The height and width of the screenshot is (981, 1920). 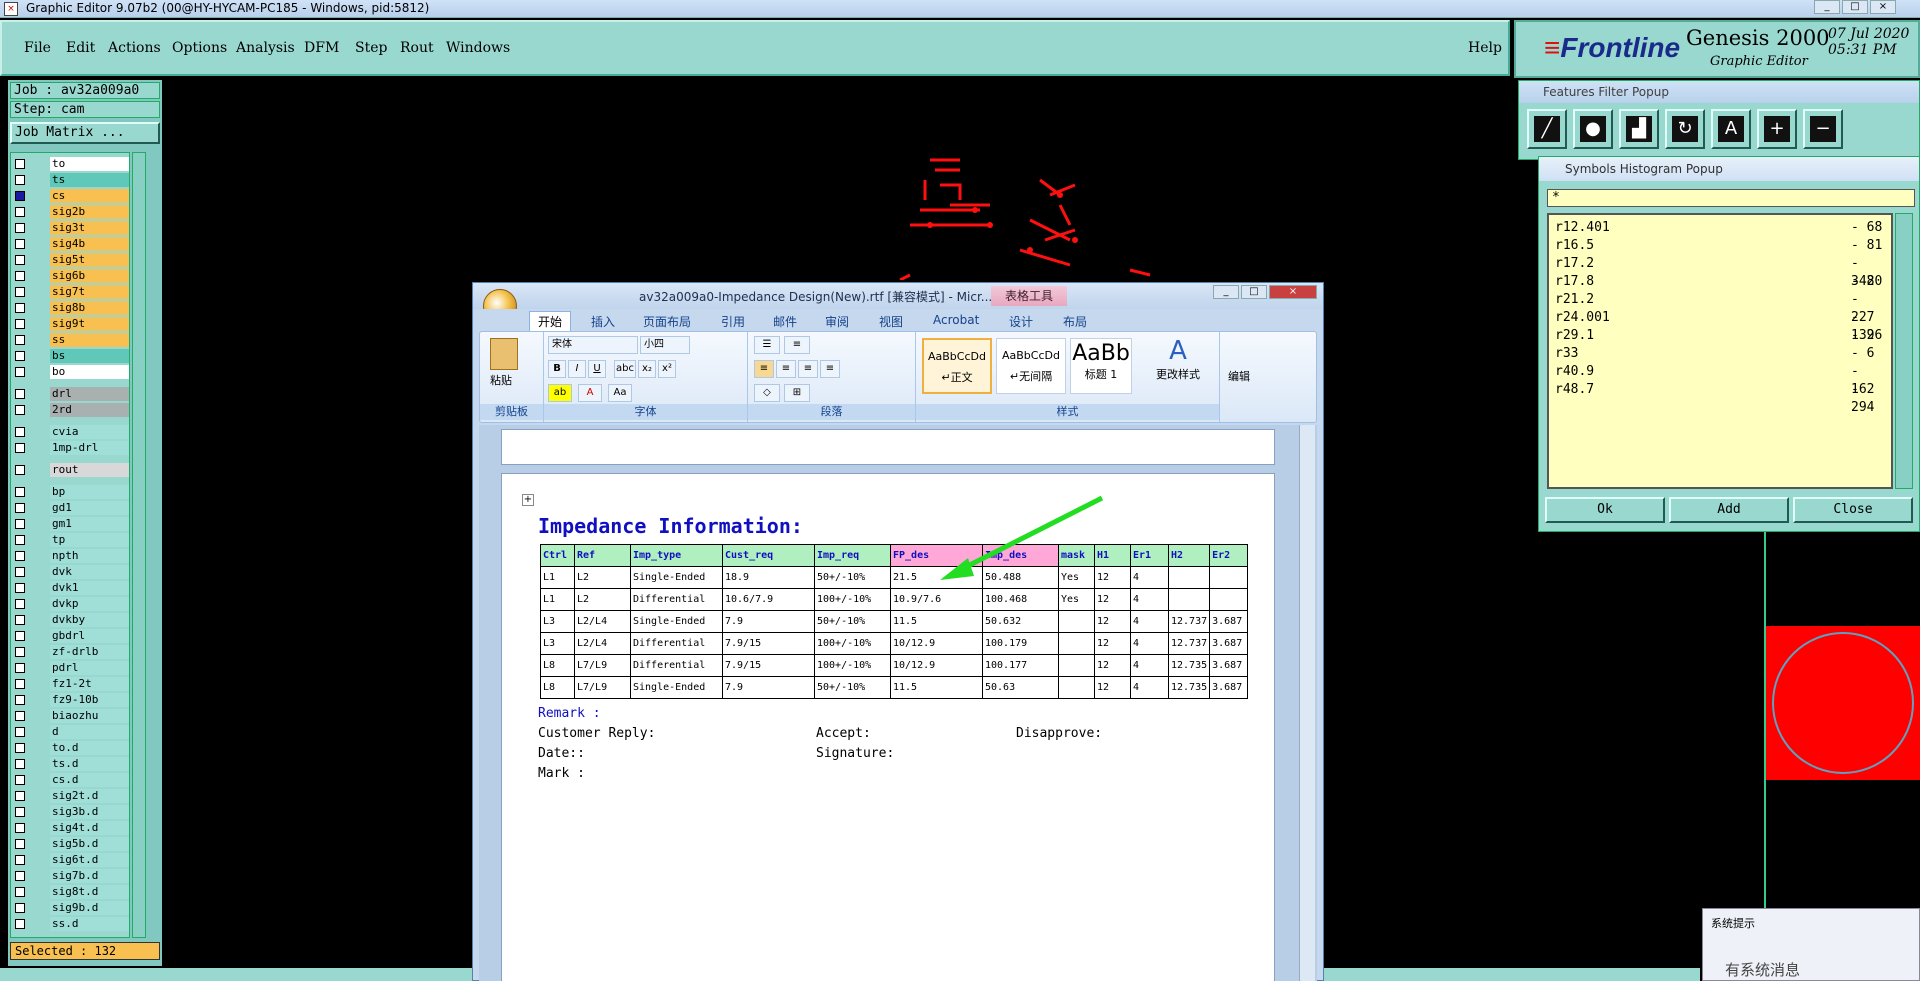 What do you see at coordinates (1827, 7) in the screenshot?
I see `minimize-button: _` at bounding box center [1827, 7].